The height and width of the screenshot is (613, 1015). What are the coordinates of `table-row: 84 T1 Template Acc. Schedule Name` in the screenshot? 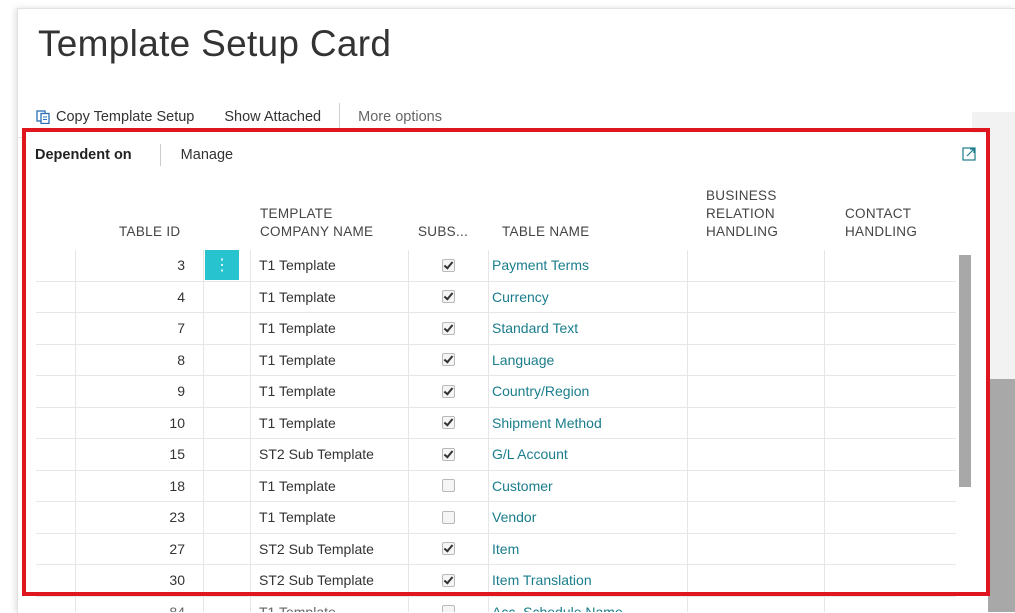 It's located at (497, 604).